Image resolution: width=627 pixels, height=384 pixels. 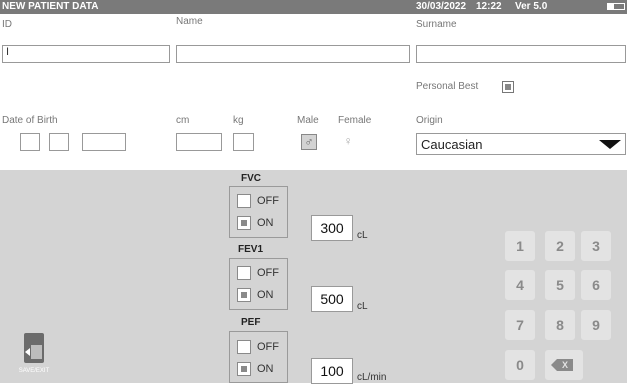 What do you see at coordinates (560, 285) in the screenshot?
I see `keypad-key-5: 5` at bounding box center [560, 285].